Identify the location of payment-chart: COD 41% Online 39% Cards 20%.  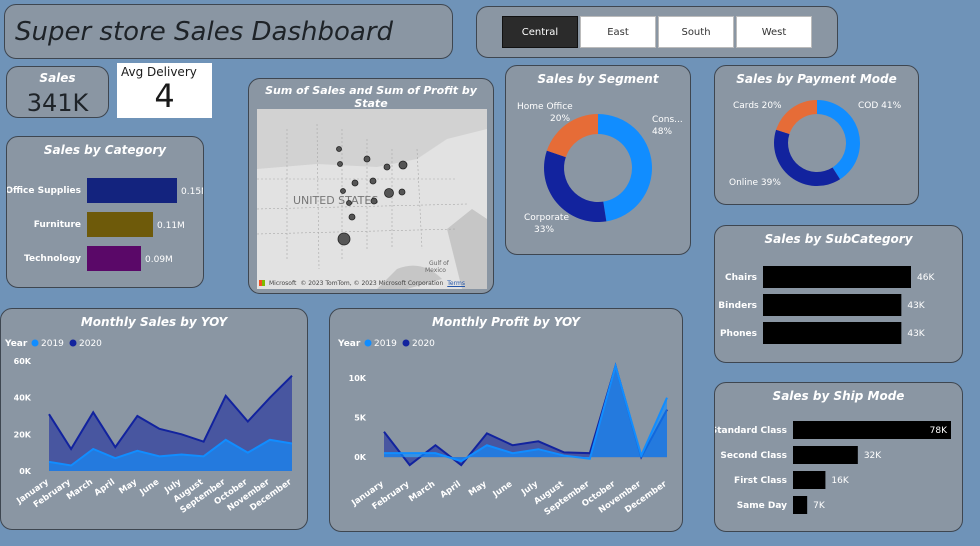
(815, 144).